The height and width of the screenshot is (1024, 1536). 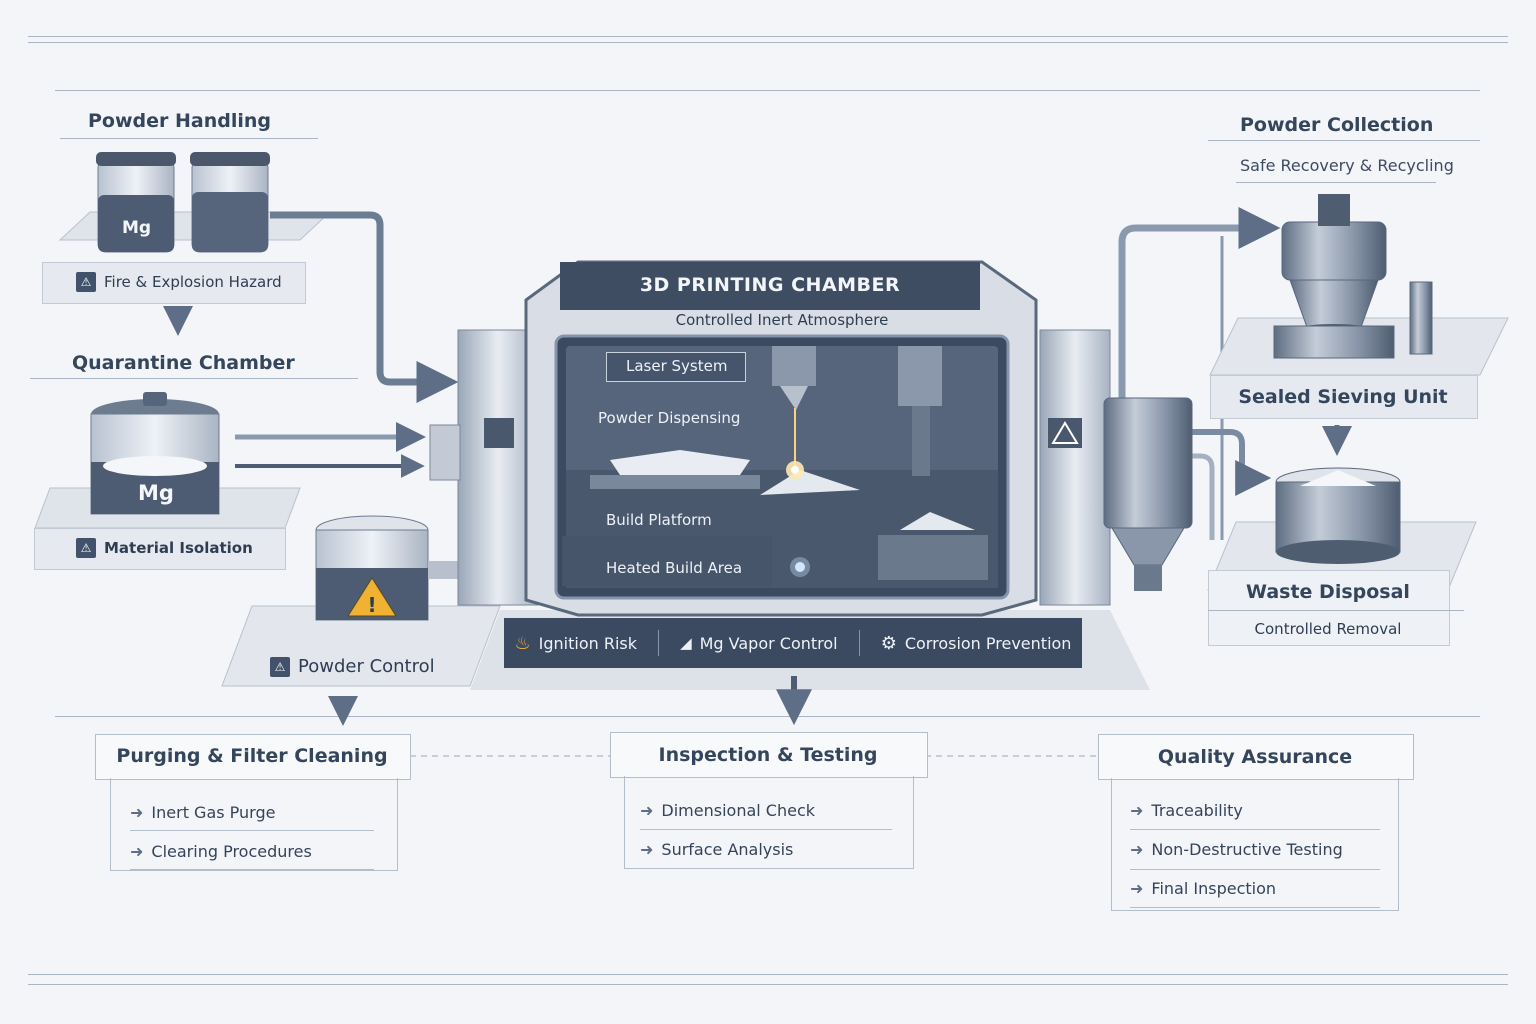 I want to click on vapor-control: ◢ Mg Vapor Control, so click(x=759, y=643).